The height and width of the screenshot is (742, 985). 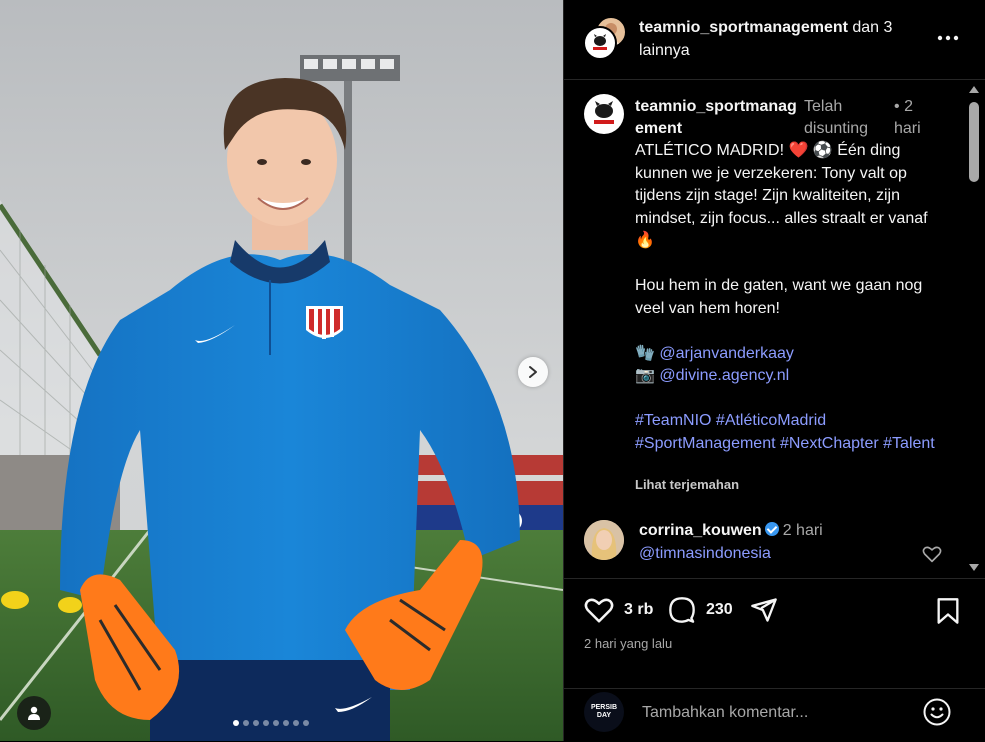 What do you see at coordinates (638, 610) in the screenshot?
I see `like-count: 3 rb` at bounding box center [638, 610].